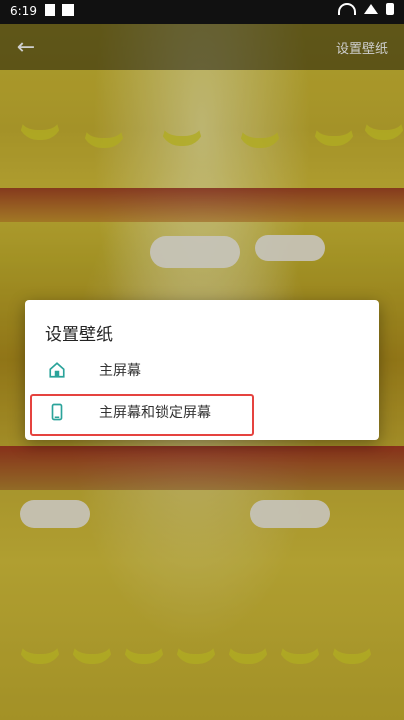 This screenshot has height=720, width=404. What do you see at coordinates (57, 370) in the screenshot?
I see `home-icon` at bounding box center [57, 370].